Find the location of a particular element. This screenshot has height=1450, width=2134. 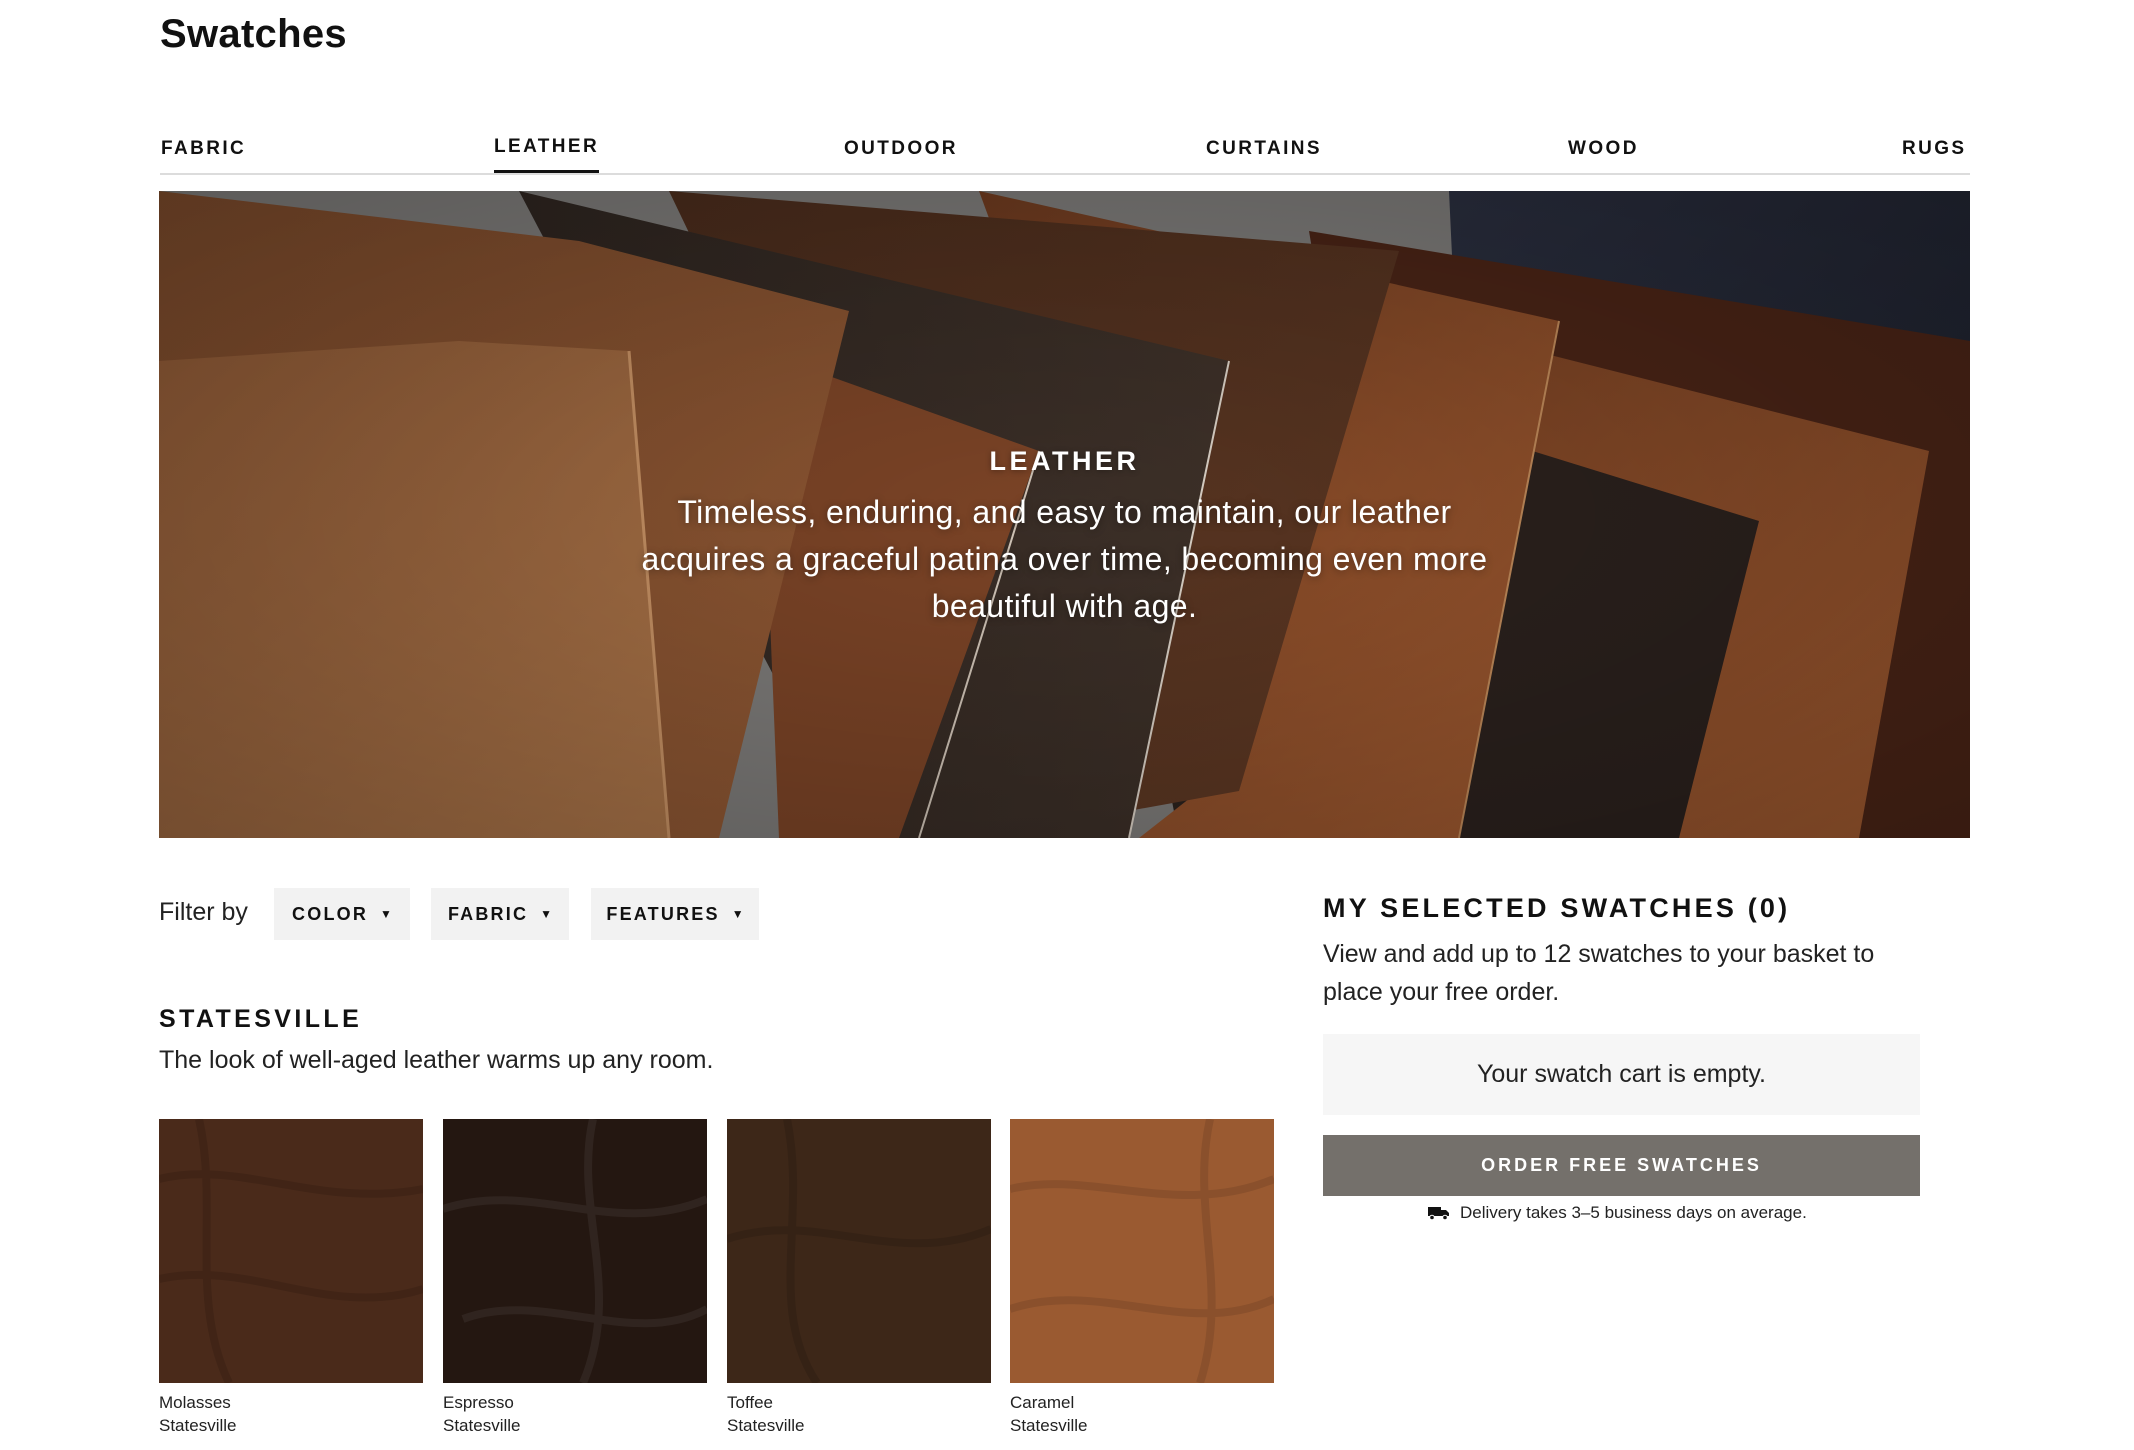

tab-wood: WOOD is located at coordinates (1603, 149).